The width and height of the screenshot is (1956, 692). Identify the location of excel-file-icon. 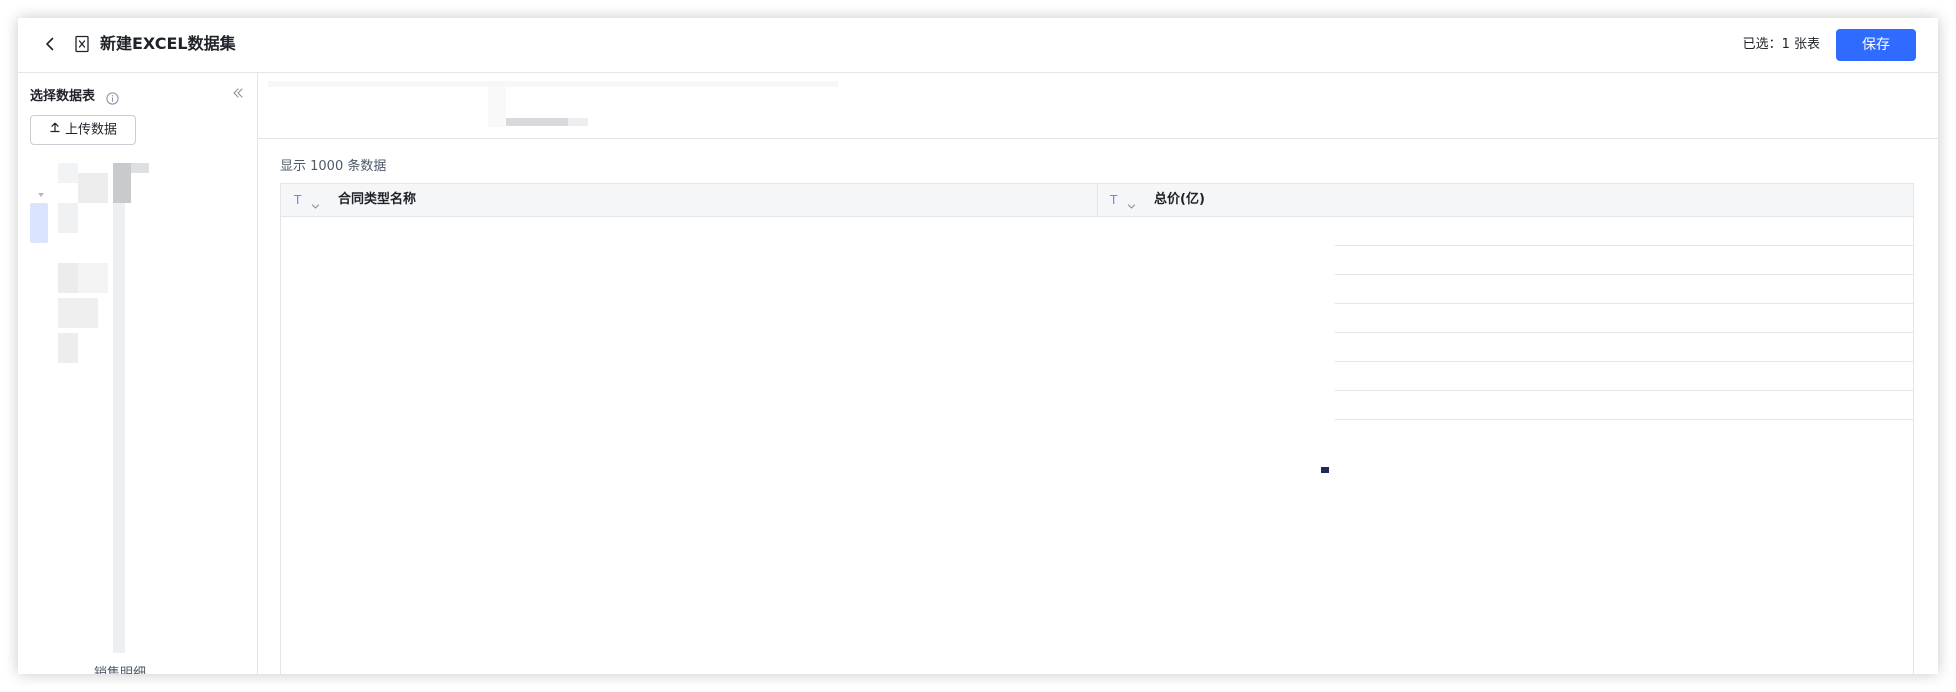
(82, 44).